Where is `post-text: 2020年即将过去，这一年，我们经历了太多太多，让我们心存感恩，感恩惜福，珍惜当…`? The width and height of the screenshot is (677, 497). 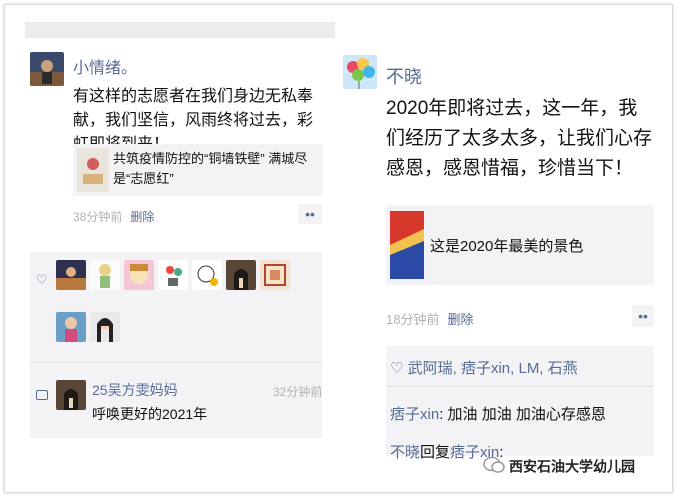 post-text: 2020年即将过去，这一年，我们经历了太多太多，让我们心存感恩，感恩惜福，珍惜当… is located at coordinates (519, 138).